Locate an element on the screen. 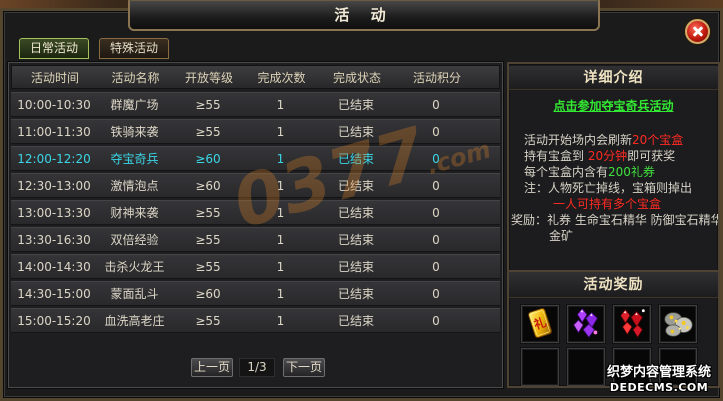 The height and width of the screenshot is (401, 723). close-icon is located at coordinates (697, 31).